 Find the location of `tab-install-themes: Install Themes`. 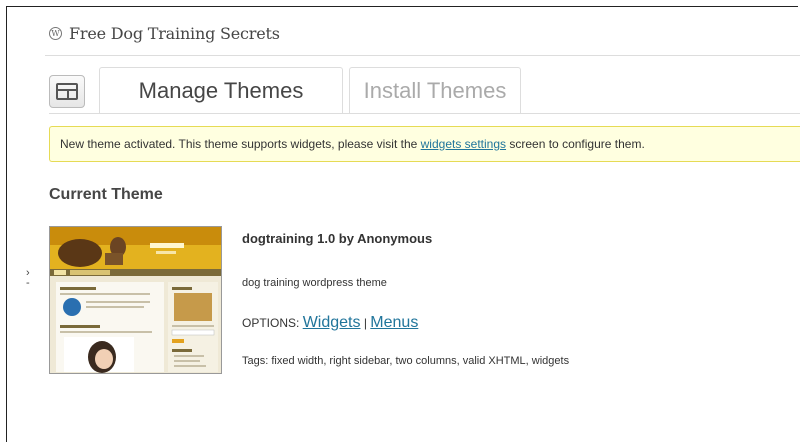

tab-install-themes: Install Themes is located at coordinates (435, 90).